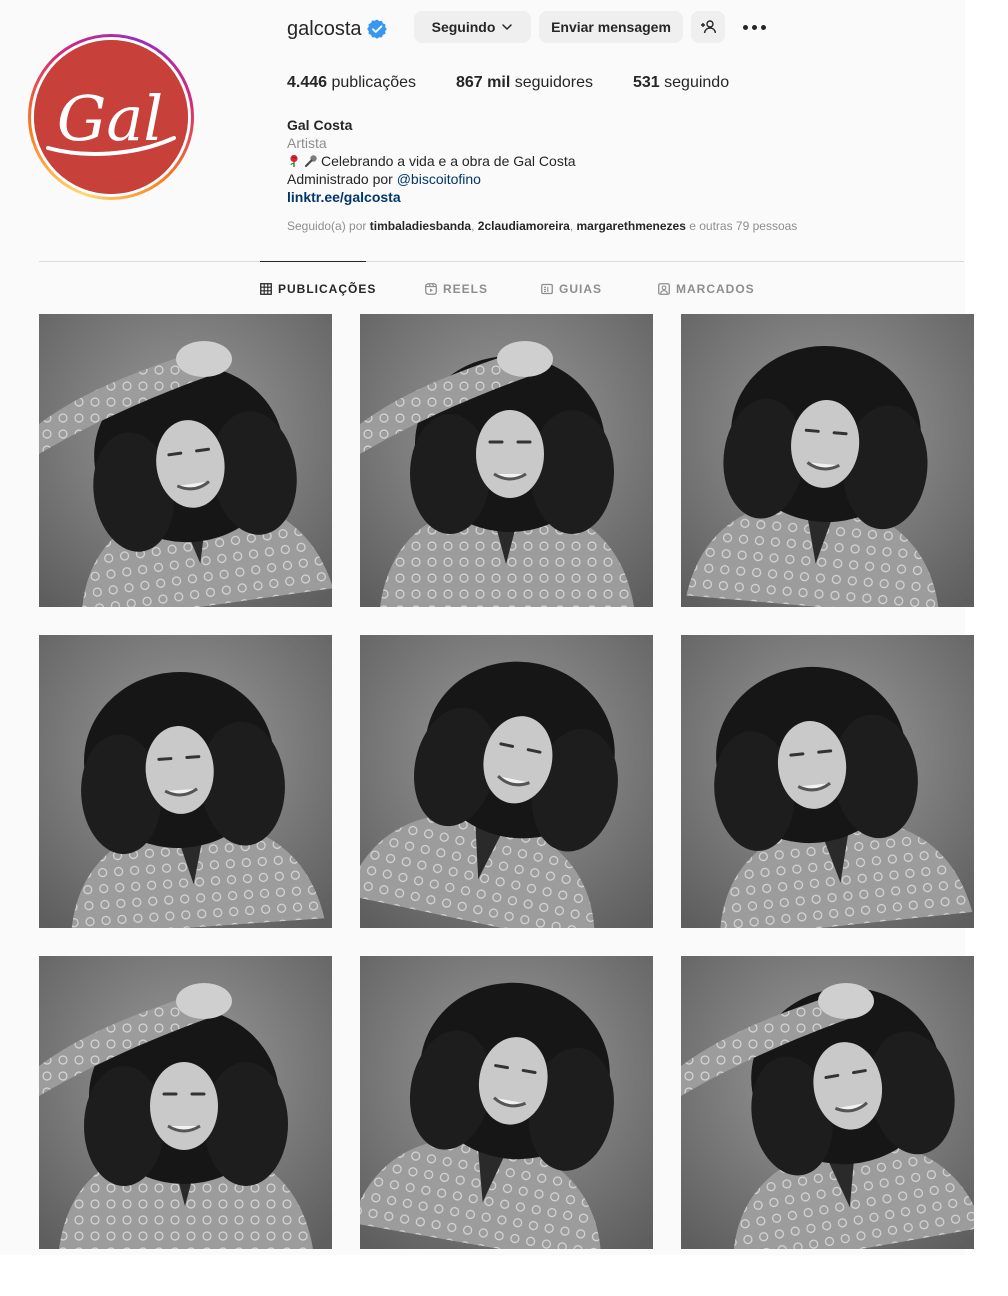 Image resolution: width=1008 pixels, height=1296 pixels. What do you see at coordinates (307, 143) in the screenshot?
I see `profile-category: Artista` at bounding box center [307, 143].